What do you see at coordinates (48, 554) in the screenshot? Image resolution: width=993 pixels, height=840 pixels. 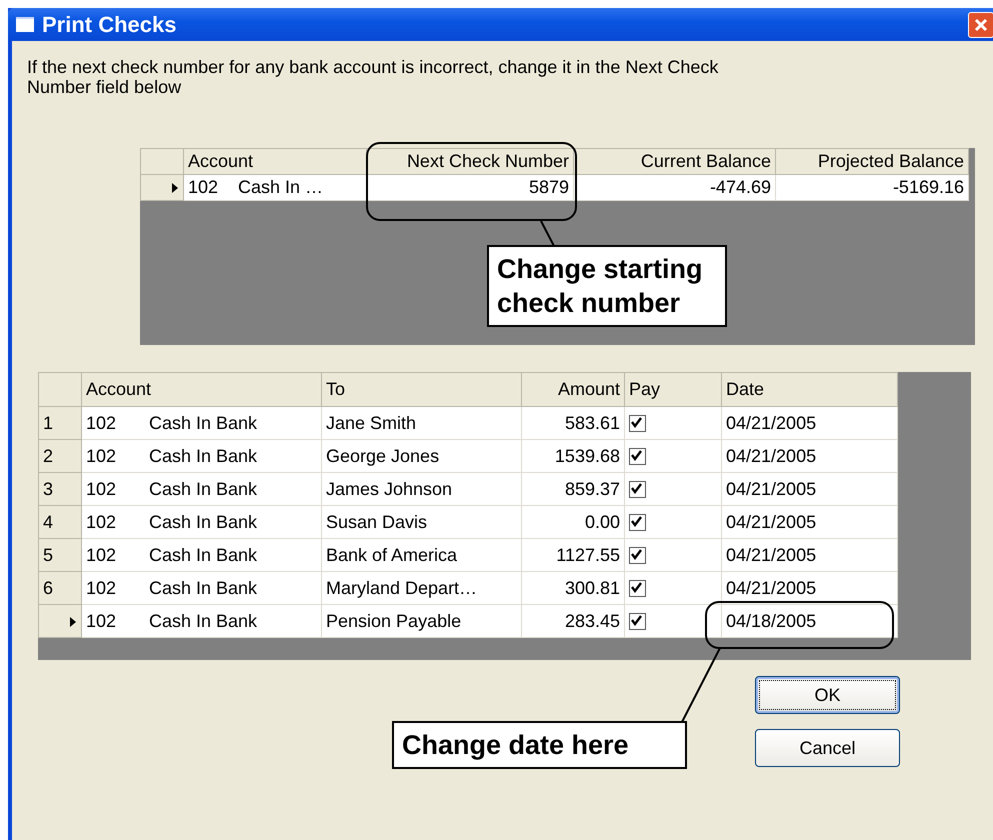 I see `row-number: 5` at bounding box center [48, 554].